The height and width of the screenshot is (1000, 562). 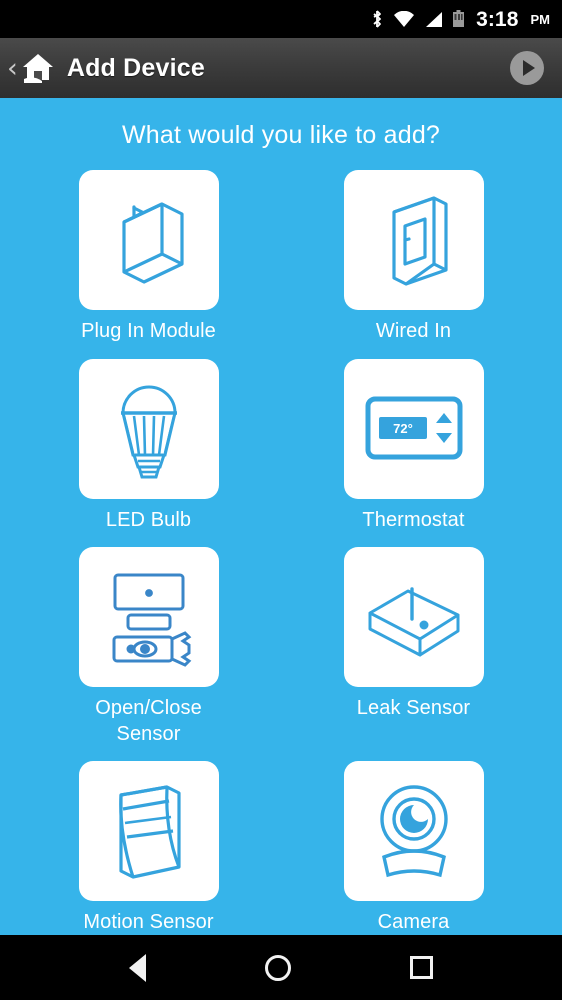 I want to click on back-chevron-icon: ‹, so click(x=12, y=68).